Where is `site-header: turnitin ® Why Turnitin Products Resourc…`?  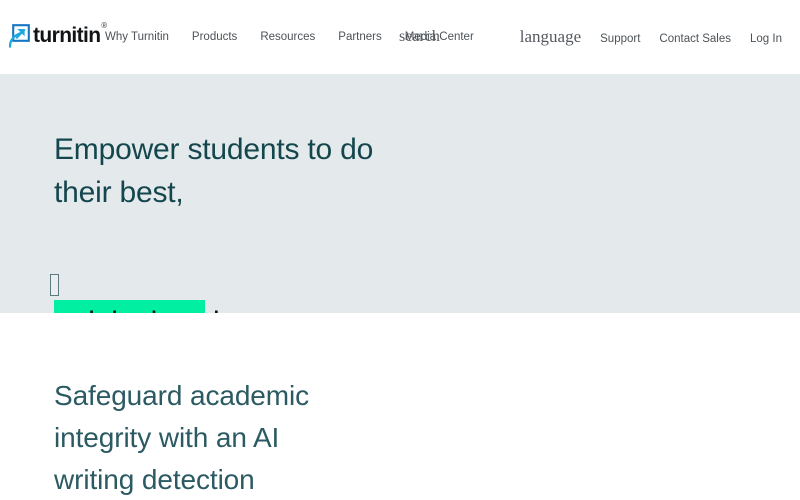
site-header: turnitin ® Why Turnitin Products Resourc… is located at coordinates (400, 37).